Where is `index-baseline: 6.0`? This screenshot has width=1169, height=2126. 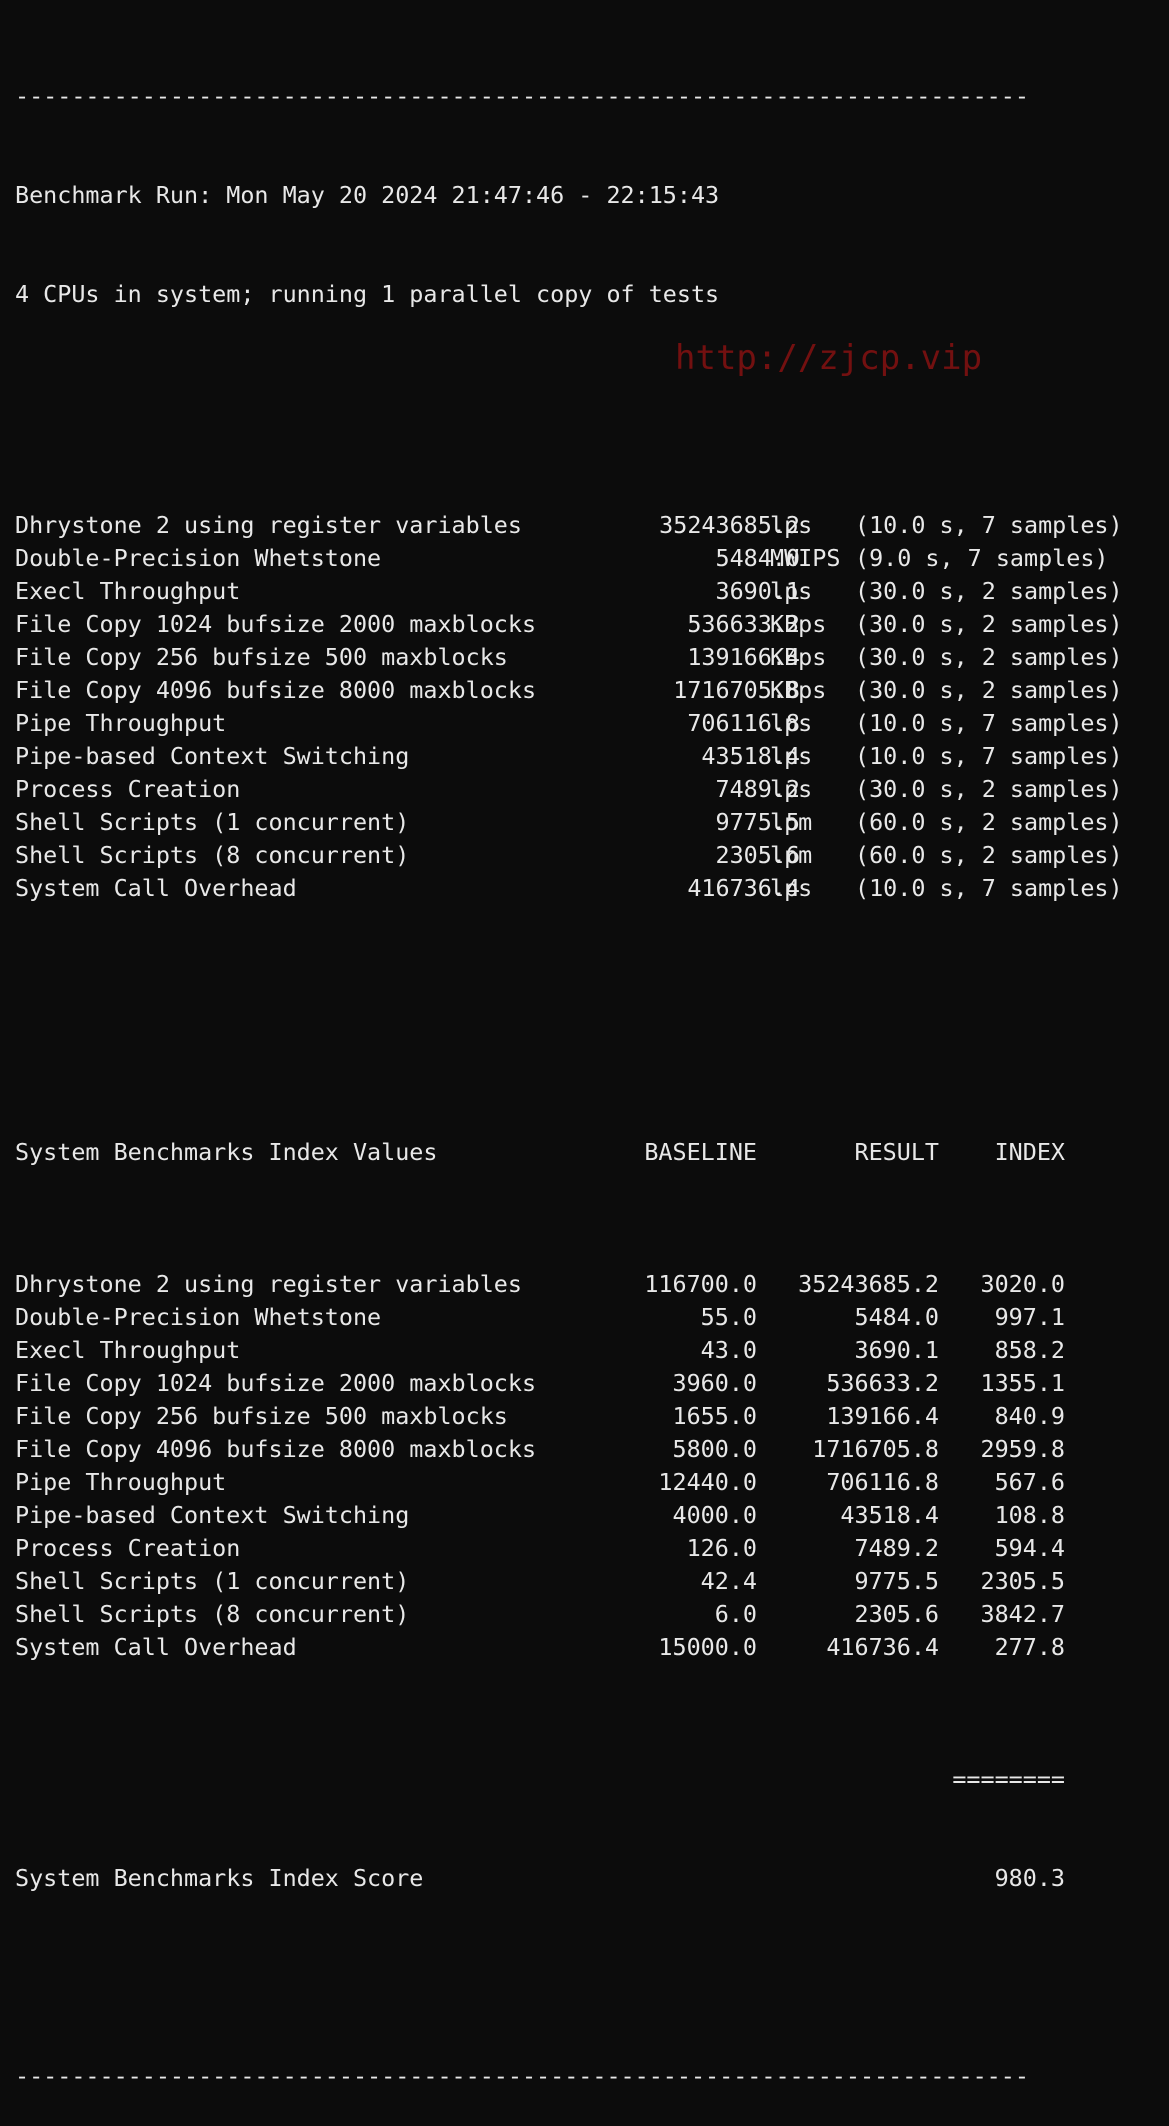
index-baseline: 6.0 is located at coordinates (735, 1614).